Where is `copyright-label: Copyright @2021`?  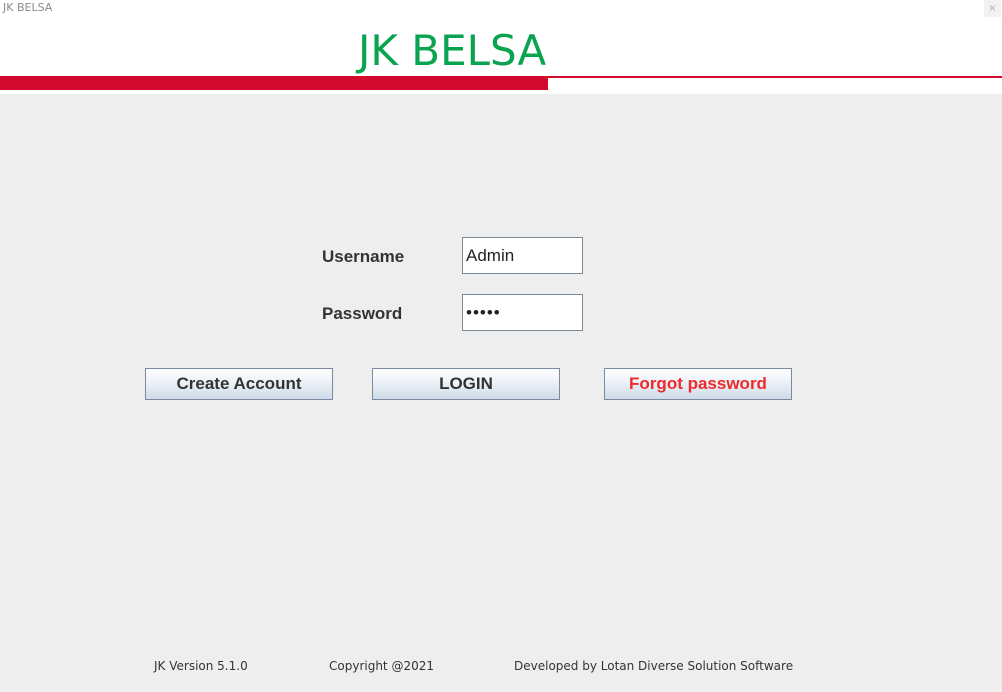 copyright-label: Copyright @2021 is located at coordinates (381, 666).